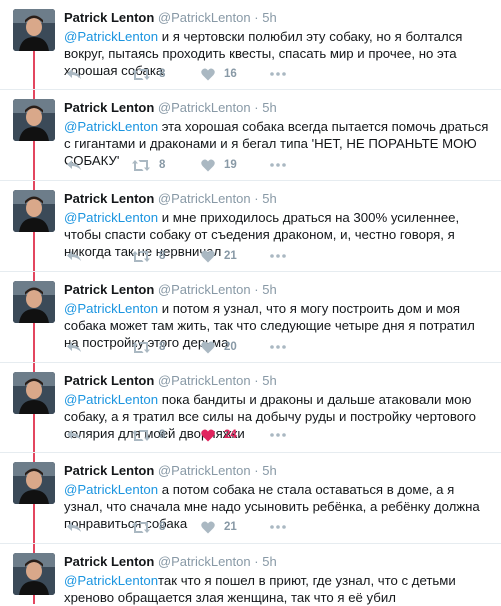  Describe the element at coordinates (194, 74) in the screenshot. I see `tweet-actions: 8 16` at that location.